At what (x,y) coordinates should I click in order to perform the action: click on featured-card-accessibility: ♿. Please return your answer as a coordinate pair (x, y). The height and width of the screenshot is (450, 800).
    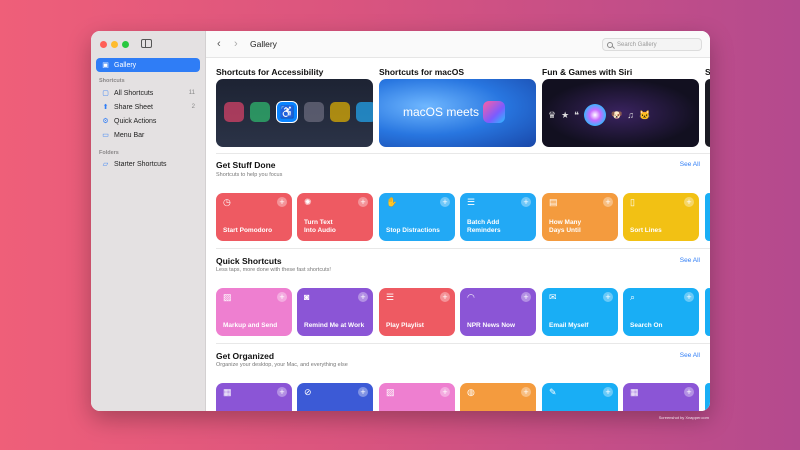
    Looking at the image, I should click on (294, 113).